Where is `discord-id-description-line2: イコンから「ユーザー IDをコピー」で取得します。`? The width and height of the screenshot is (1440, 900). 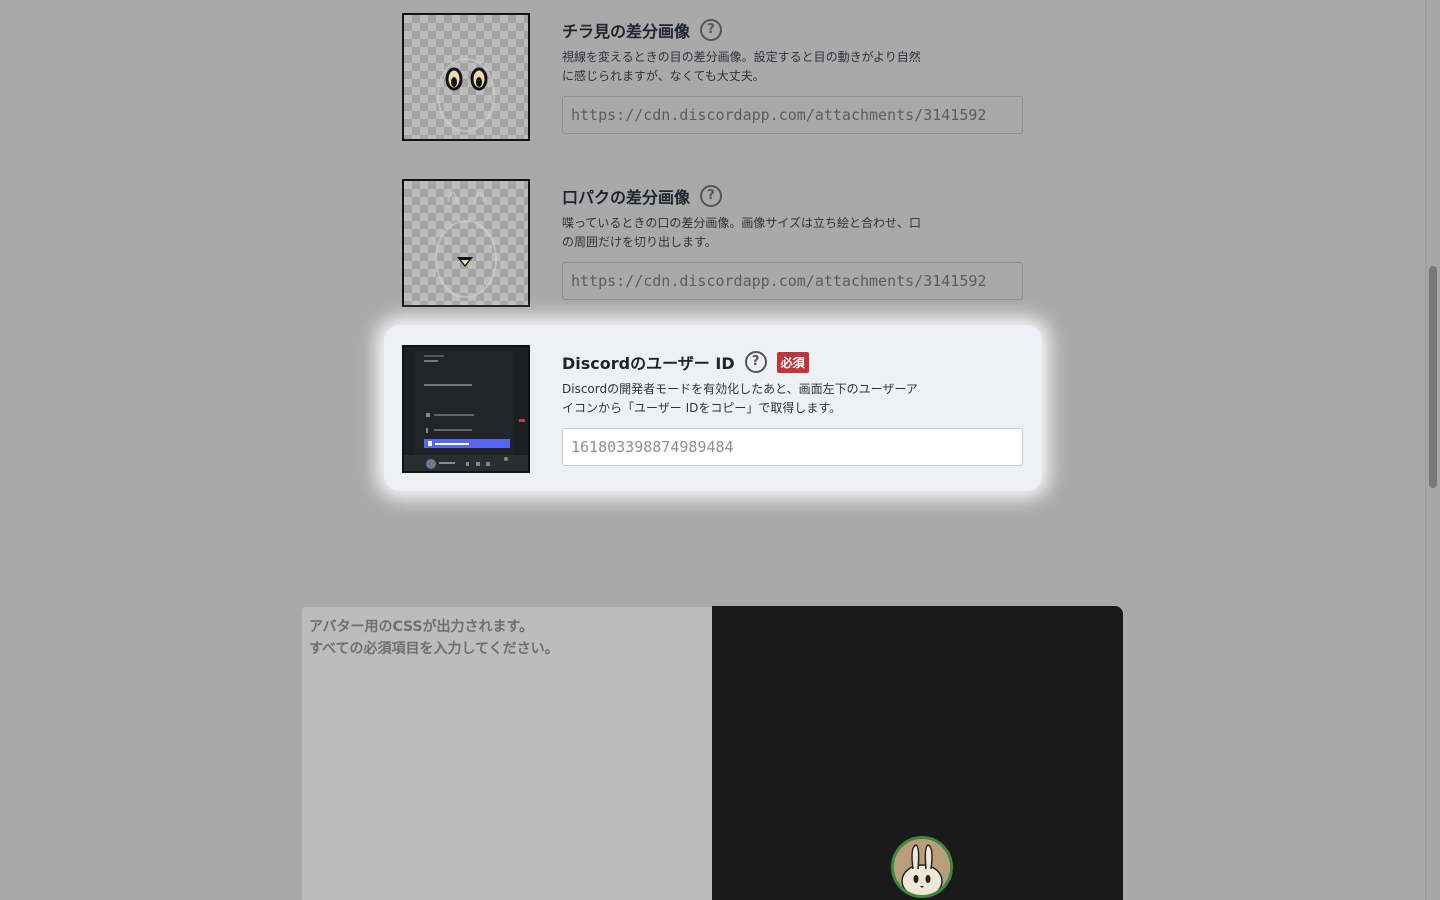
discord-id-description-line2: イコンから「ユーザー IDをコピー」で取得します。 is located at coordinates (702, 408).